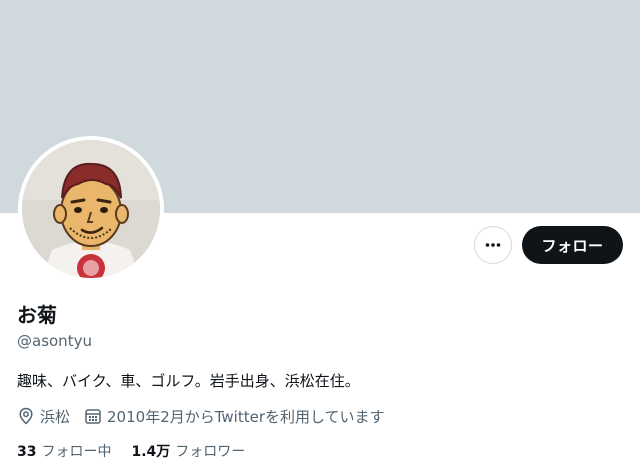 The height and width of the screenshot is (463, 640). What do you see at coordinates (37, 315) in the screenshot?
I see `display-name: お菊` at bounding box center [37, 315].